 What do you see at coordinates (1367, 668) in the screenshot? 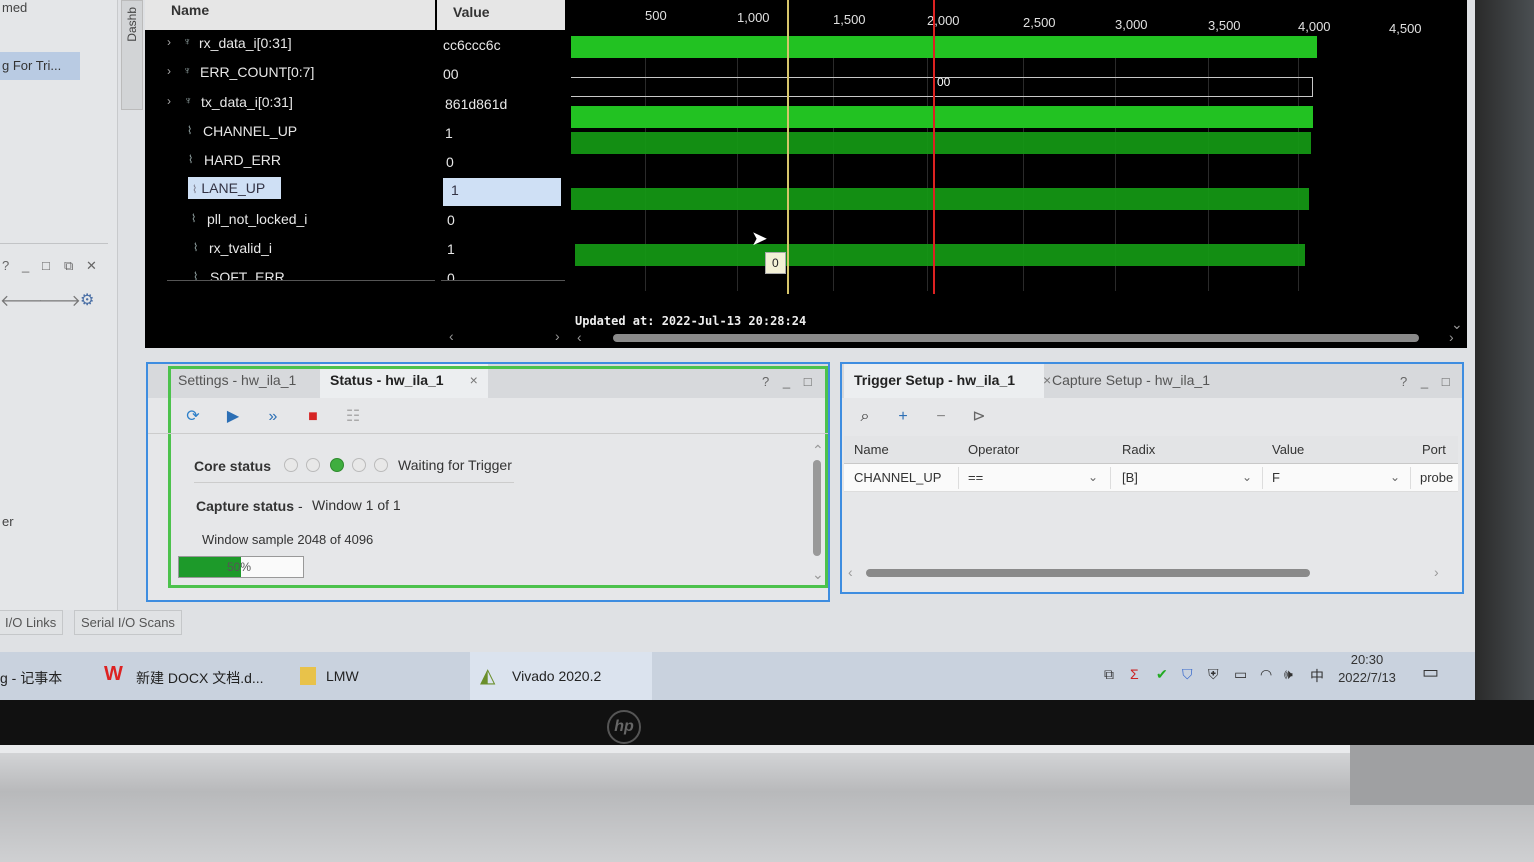
I see `taskbar-clock: 20:30 2022/7/13` at bounding box center [1367, 668].